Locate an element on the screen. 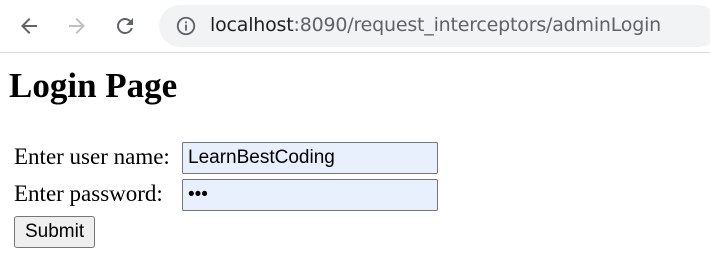  arrow-right-icon is located at coordinates (77, 26).